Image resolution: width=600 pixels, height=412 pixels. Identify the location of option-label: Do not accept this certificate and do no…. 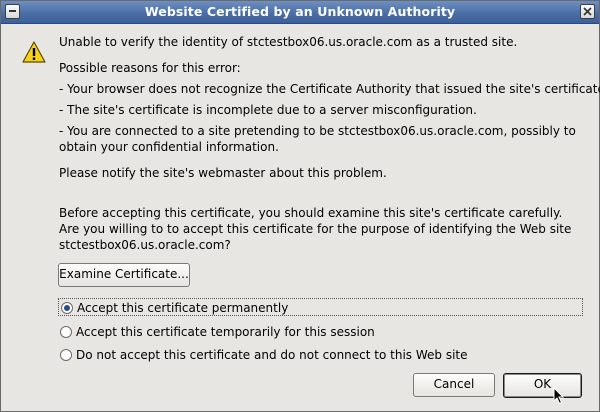
(272, 355).